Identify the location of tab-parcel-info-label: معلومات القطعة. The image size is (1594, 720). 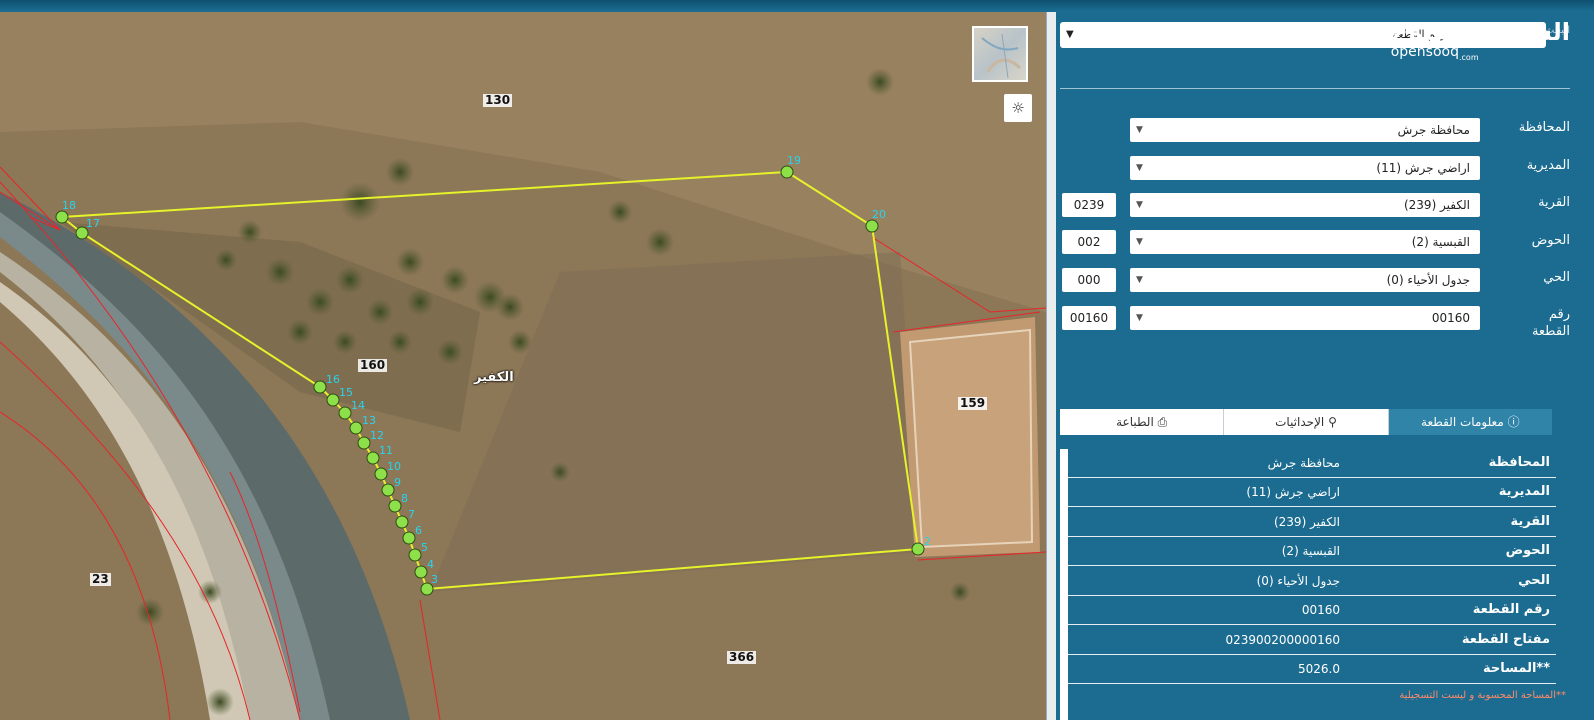
(1462, 422).